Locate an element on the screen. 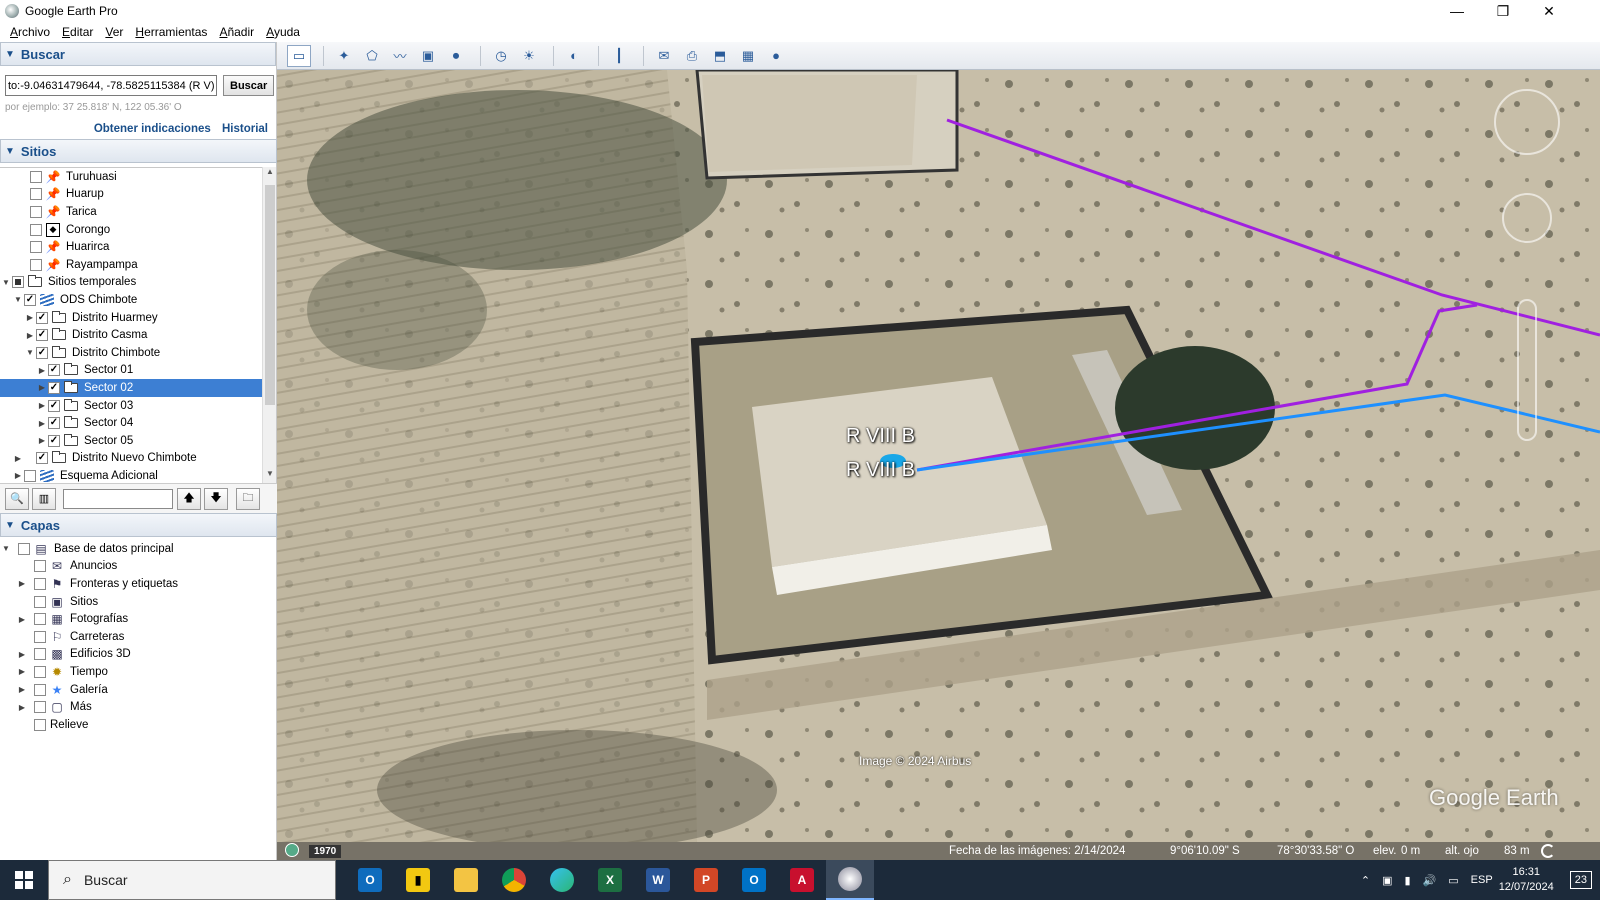 The width and height of the screenshot is (1600, 900). show-hidden-icons-icon: ⌃ is located at coordinates (1365, 880).